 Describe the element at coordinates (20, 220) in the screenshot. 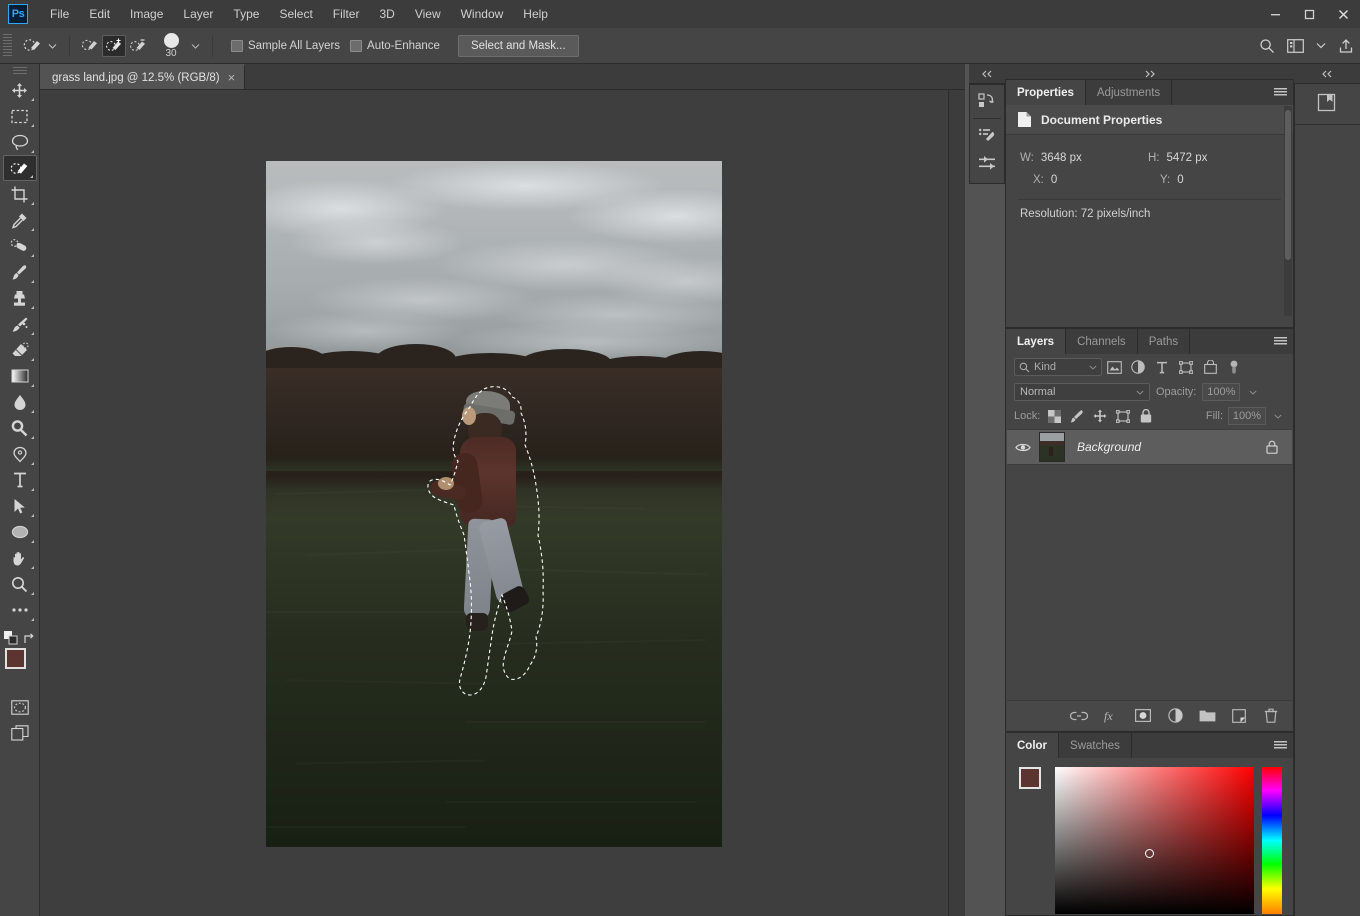

I see `eyedropper-tool` at that location.